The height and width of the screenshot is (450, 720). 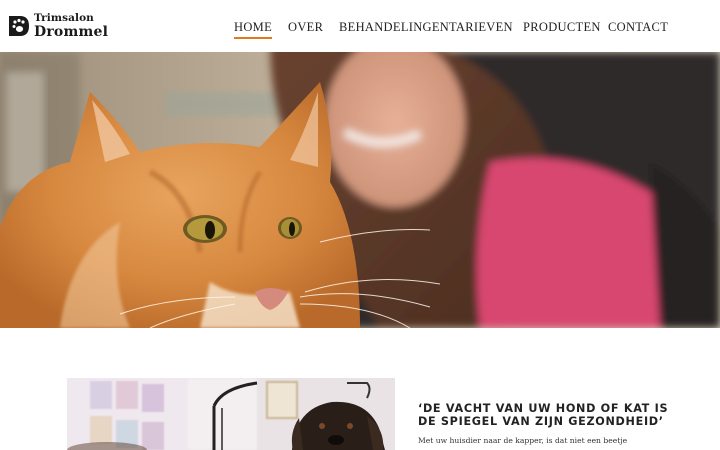 I want to click on nav-item-contact: CONTACT, so click(x=638, y=27).